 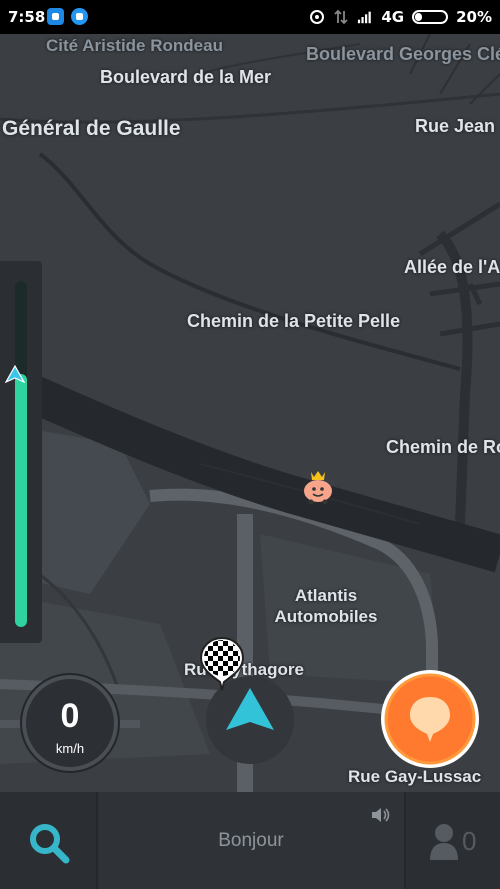 I want to click on route-progress-track, so click(x=21, y=454).